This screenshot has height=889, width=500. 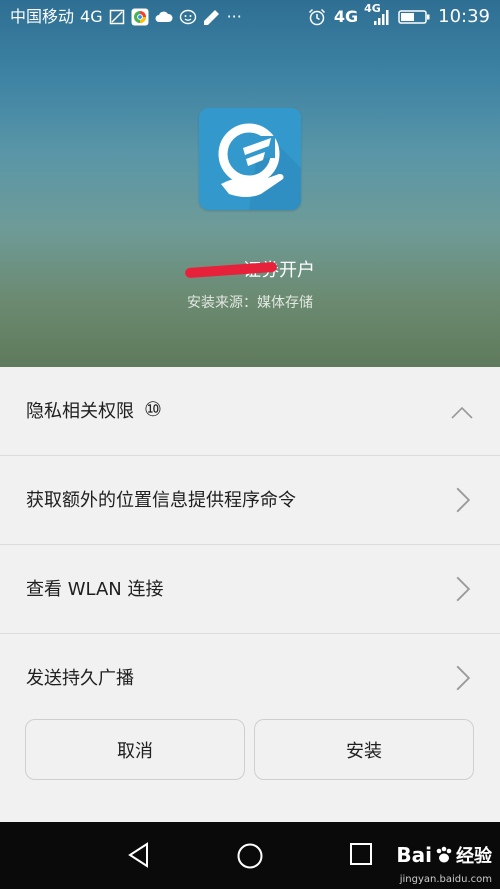 What do you see at coordinates (361, 854) in the screenshot?
I see `recents-icon` at bounding box center [361, 854].